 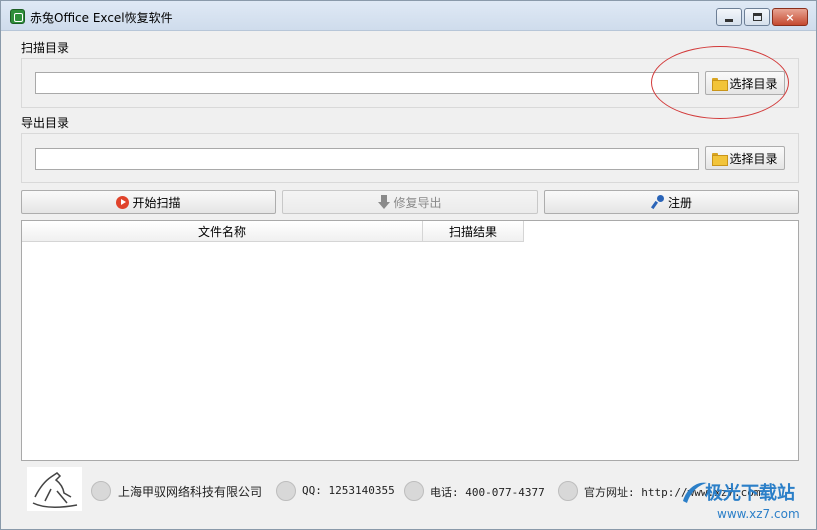 What do you see at coordinates (417, 202) in the screenshot?
I see `repair-export-label: 修复导出` at bounding box center [417, 202].